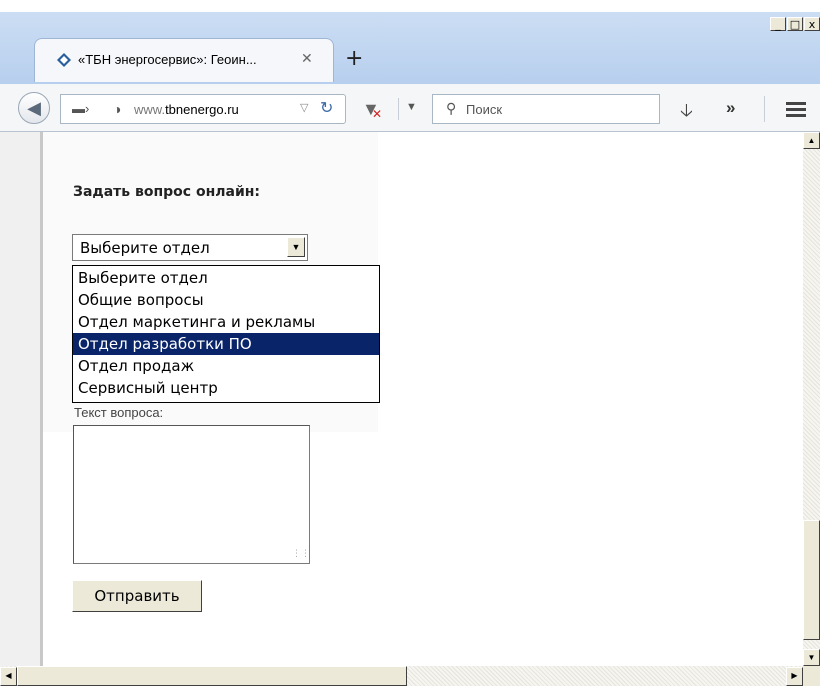 Image resolution: width=820 pixels, height=686 pixels. Describe the element at coordinates (811, 580) in the screenshot. I see `vertical-scroll-thumb` at that location.